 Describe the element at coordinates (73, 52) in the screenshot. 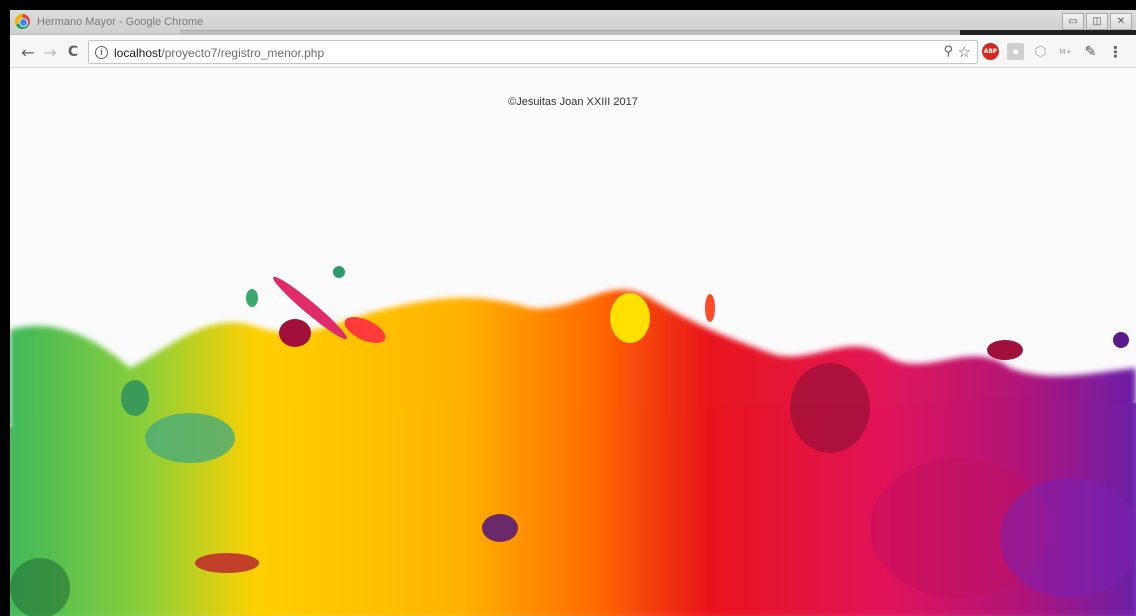

I see `reload-button: C` at that location.